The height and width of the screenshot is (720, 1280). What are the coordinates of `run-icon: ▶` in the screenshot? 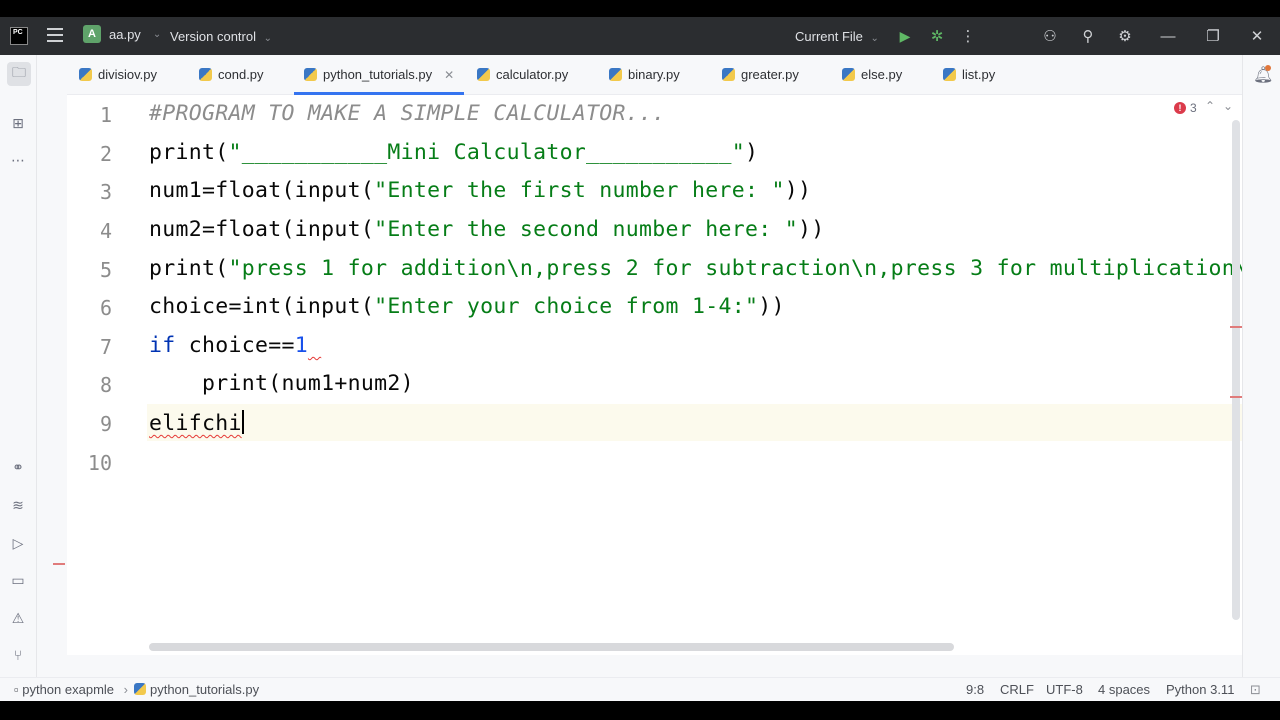 It's located at (905, 36).